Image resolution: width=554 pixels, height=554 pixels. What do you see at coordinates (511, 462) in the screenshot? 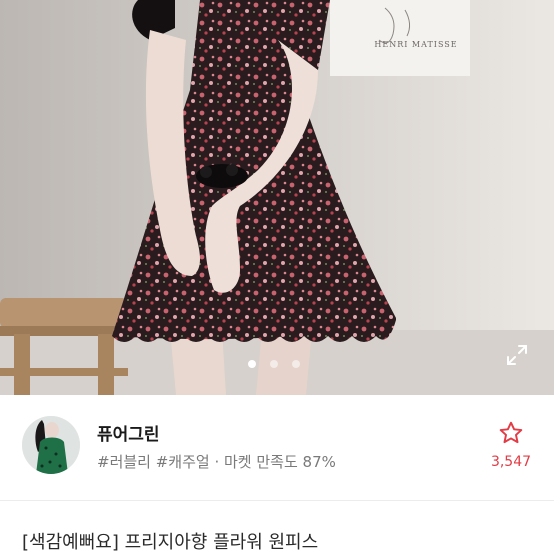
I see `favorite-count: 3,547` at bounding box center [511, 462].